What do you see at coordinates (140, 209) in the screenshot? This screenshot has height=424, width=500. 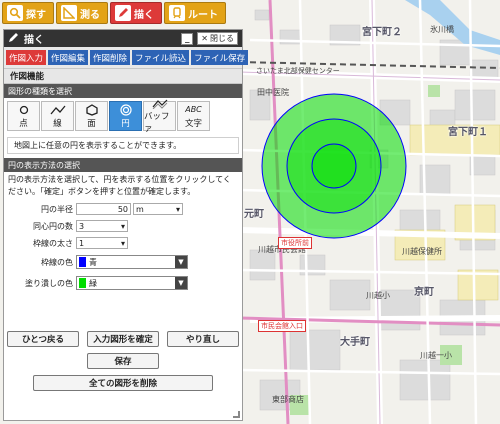 I see `radius-unit-value: m` at bounding box center [140, 209].